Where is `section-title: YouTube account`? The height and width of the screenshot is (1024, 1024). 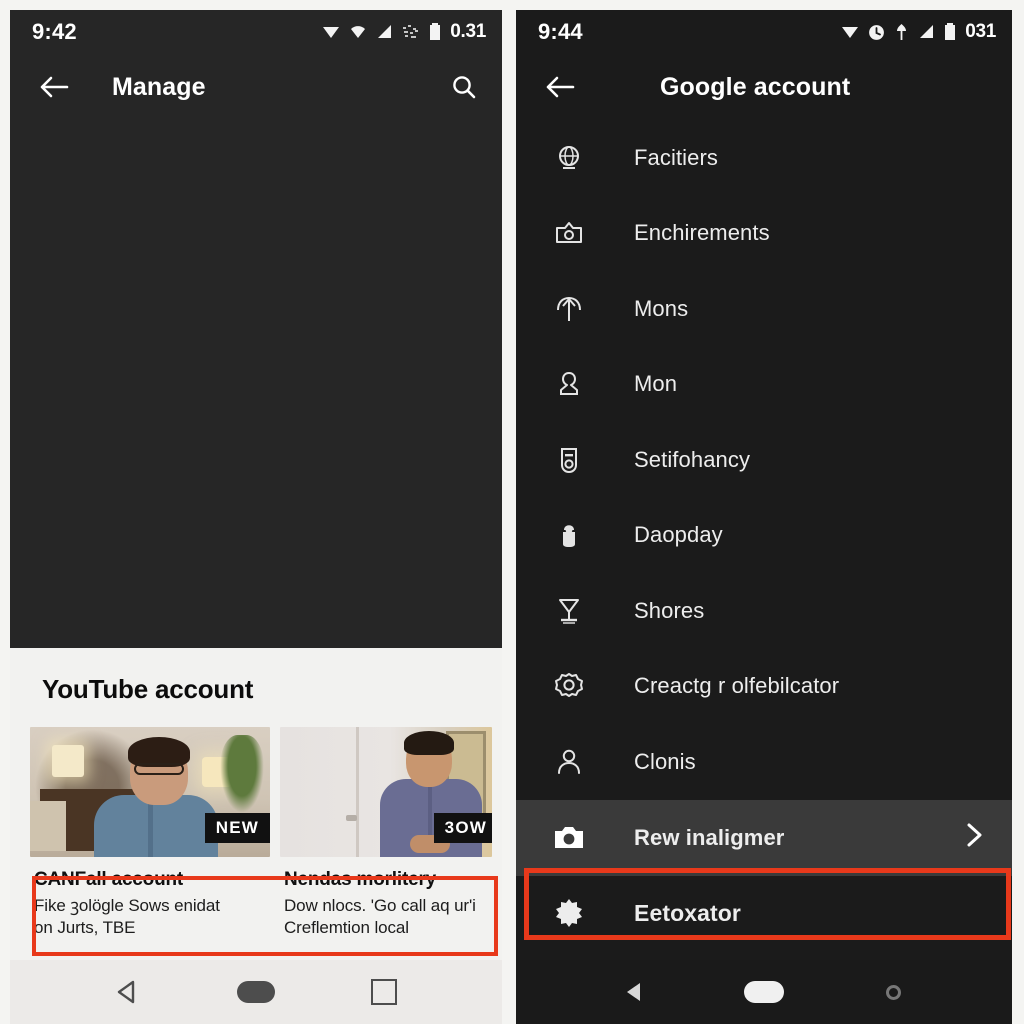 section-title: YouTube account is located at coordinates (148, 689).